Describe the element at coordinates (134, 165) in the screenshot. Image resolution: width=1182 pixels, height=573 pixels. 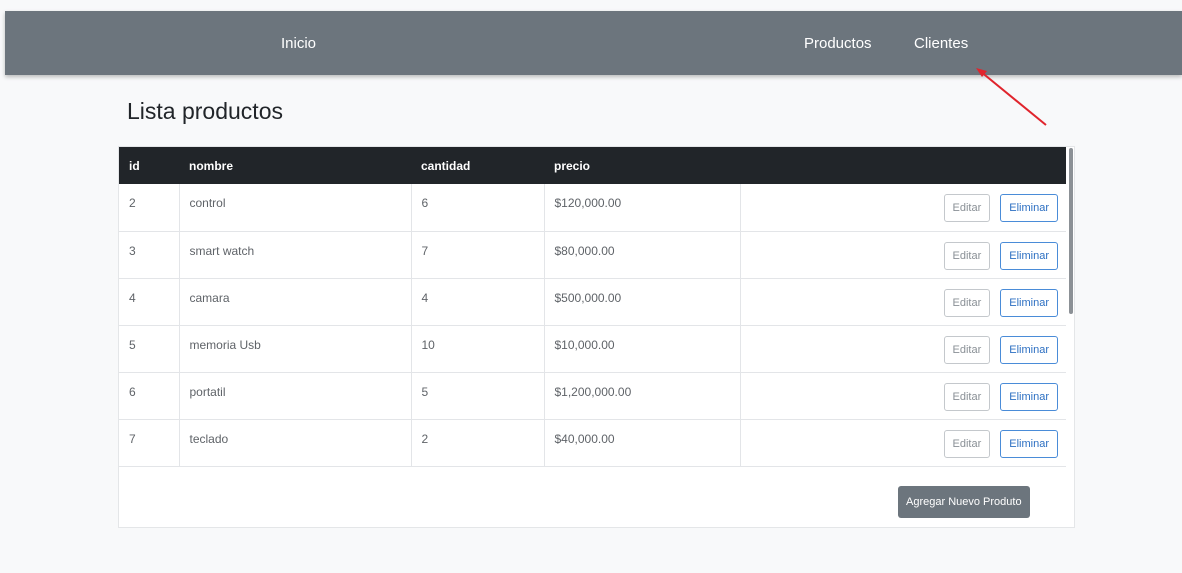
I see `header-id: id` at that location.